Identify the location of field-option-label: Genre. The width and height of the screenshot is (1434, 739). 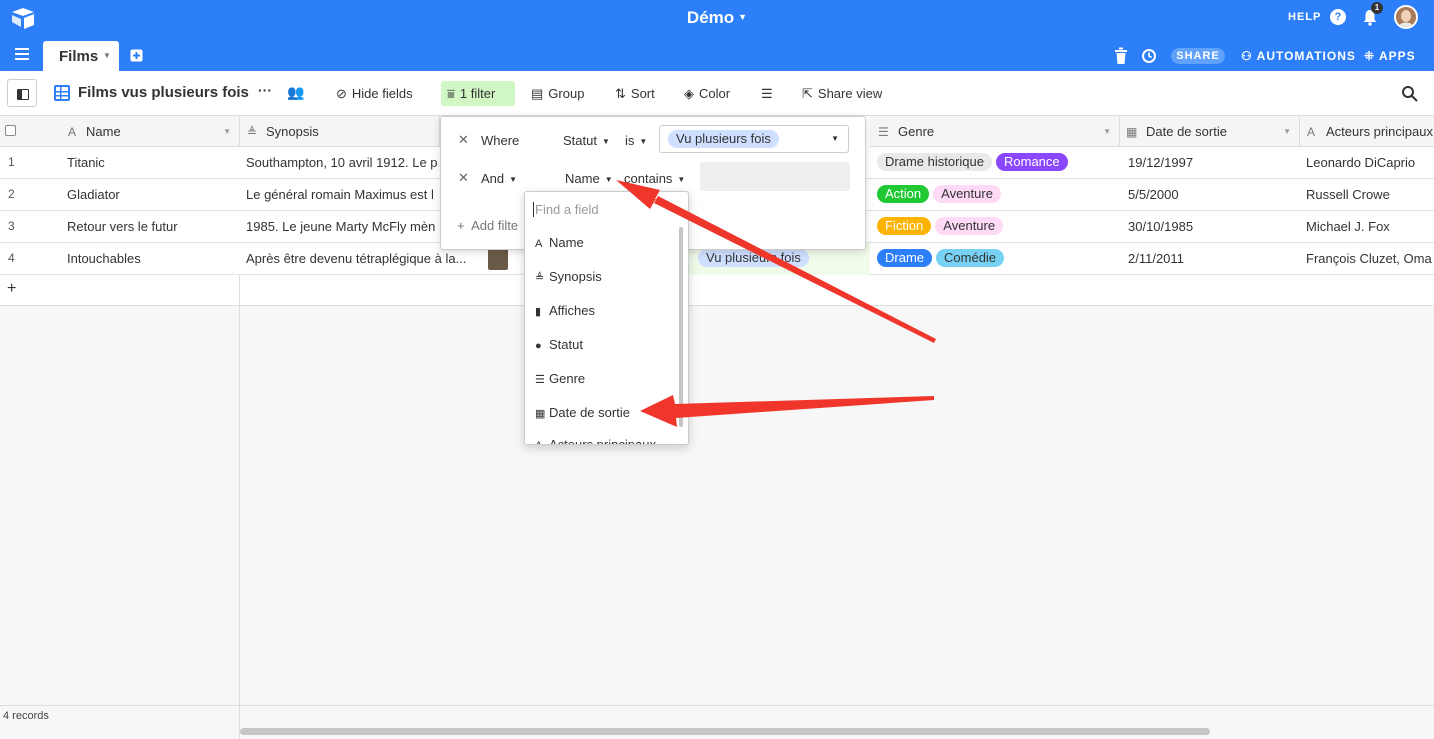
(567, 378).